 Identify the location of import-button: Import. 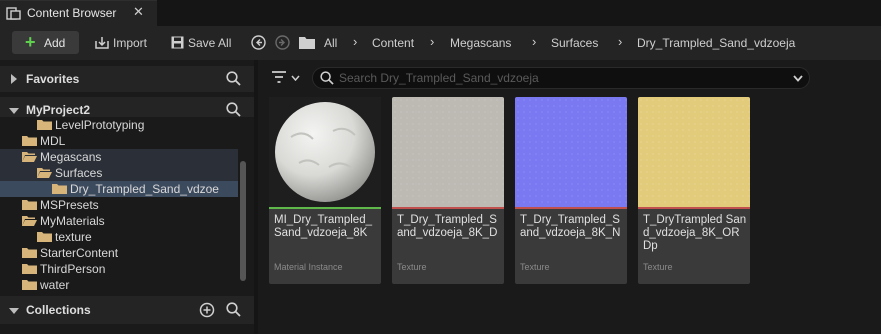
(130, 43).